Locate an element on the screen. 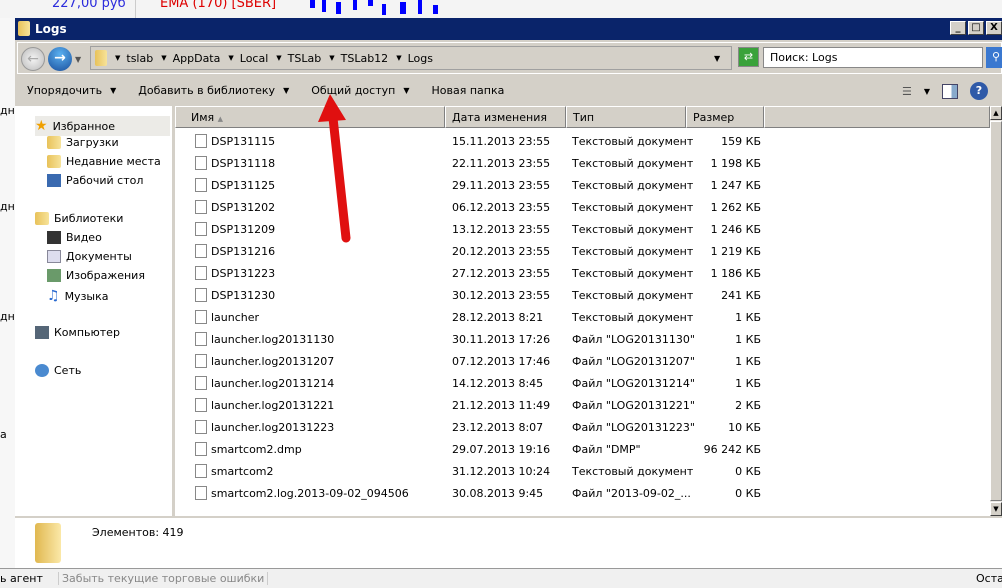 The height and width of the screenshot is (588, 1002). arrow-head is located at coordinates (332, 108).